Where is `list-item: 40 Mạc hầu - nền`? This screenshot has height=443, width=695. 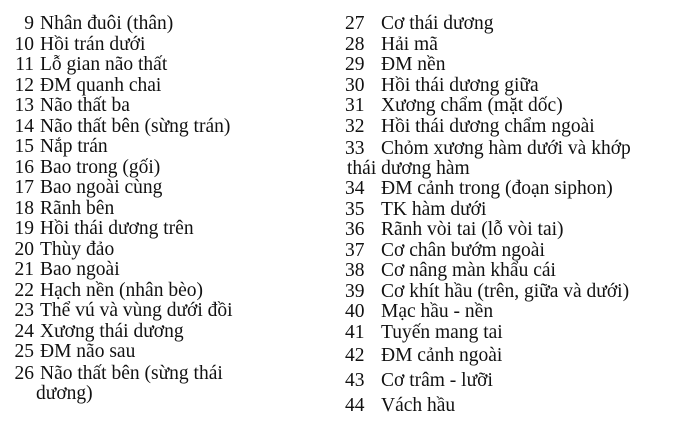
list-item: 40 Mạc hầu - nền is located at coordinates (419, 312).